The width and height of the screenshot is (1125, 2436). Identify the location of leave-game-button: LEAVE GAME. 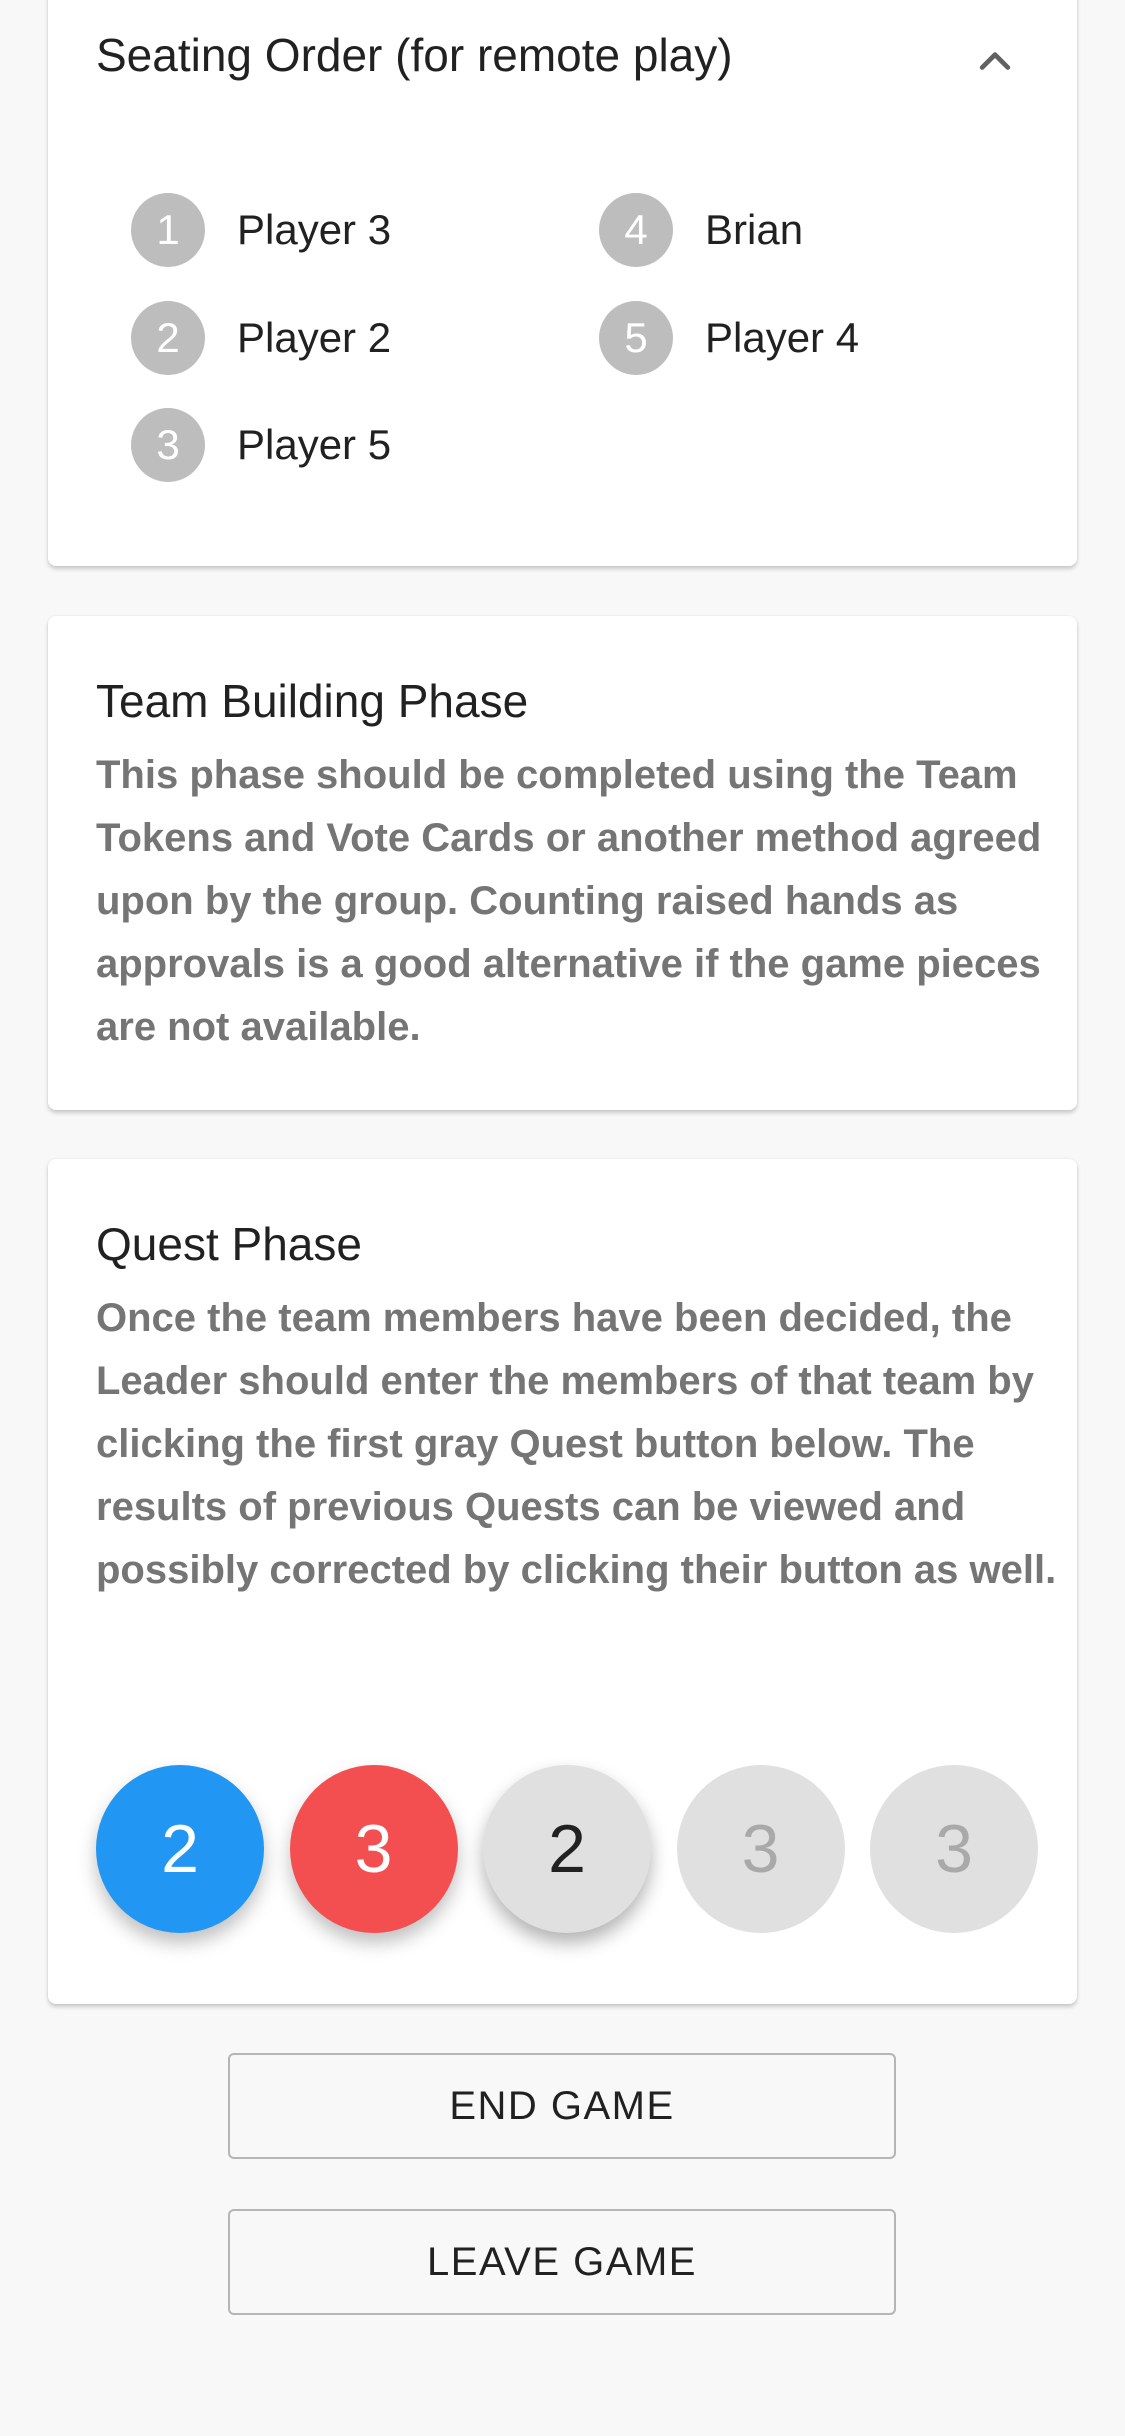
(562, 2262).